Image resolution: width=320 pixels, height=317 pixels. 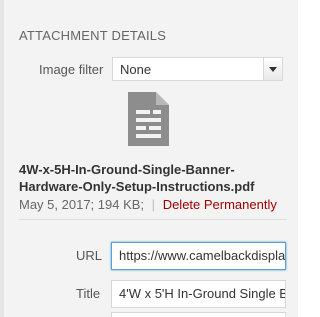 I want to click on title-input: 4'W x 5'H In-Ground Single Ba, so click(x=198, y=294).